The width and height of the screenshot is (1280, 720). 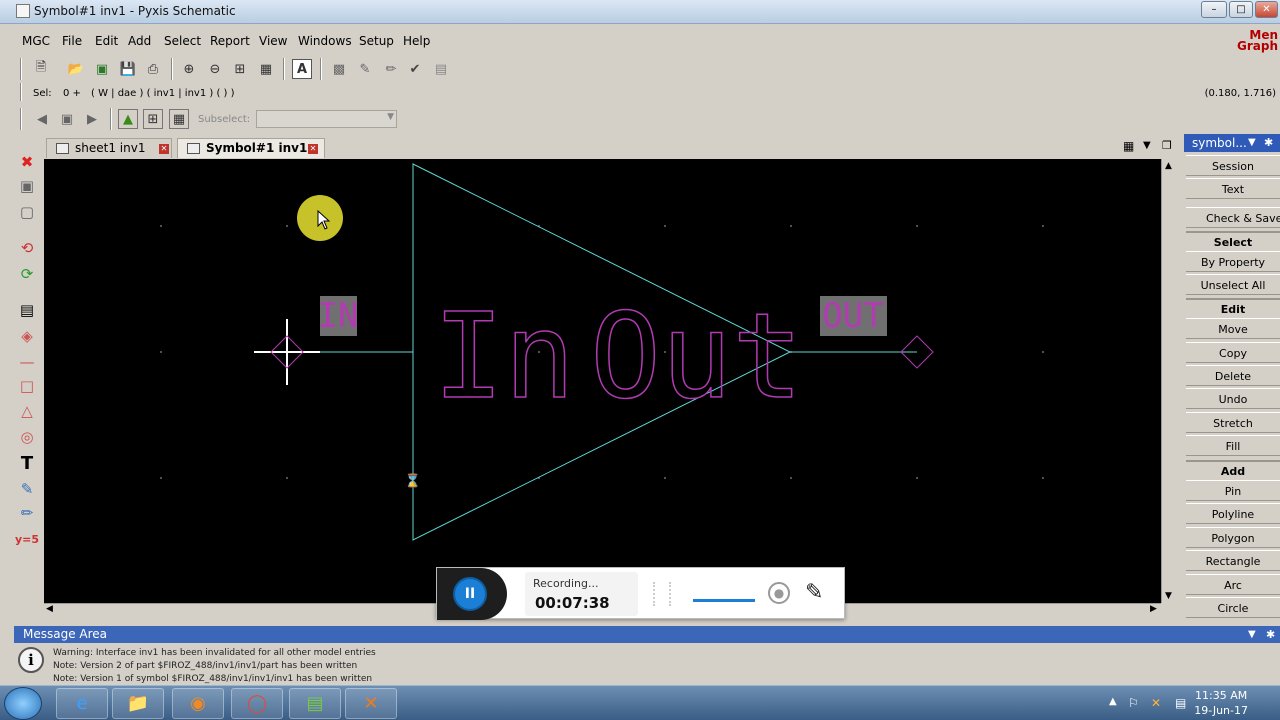 I want to click on menu-file: File, so click(x=72, y=41).